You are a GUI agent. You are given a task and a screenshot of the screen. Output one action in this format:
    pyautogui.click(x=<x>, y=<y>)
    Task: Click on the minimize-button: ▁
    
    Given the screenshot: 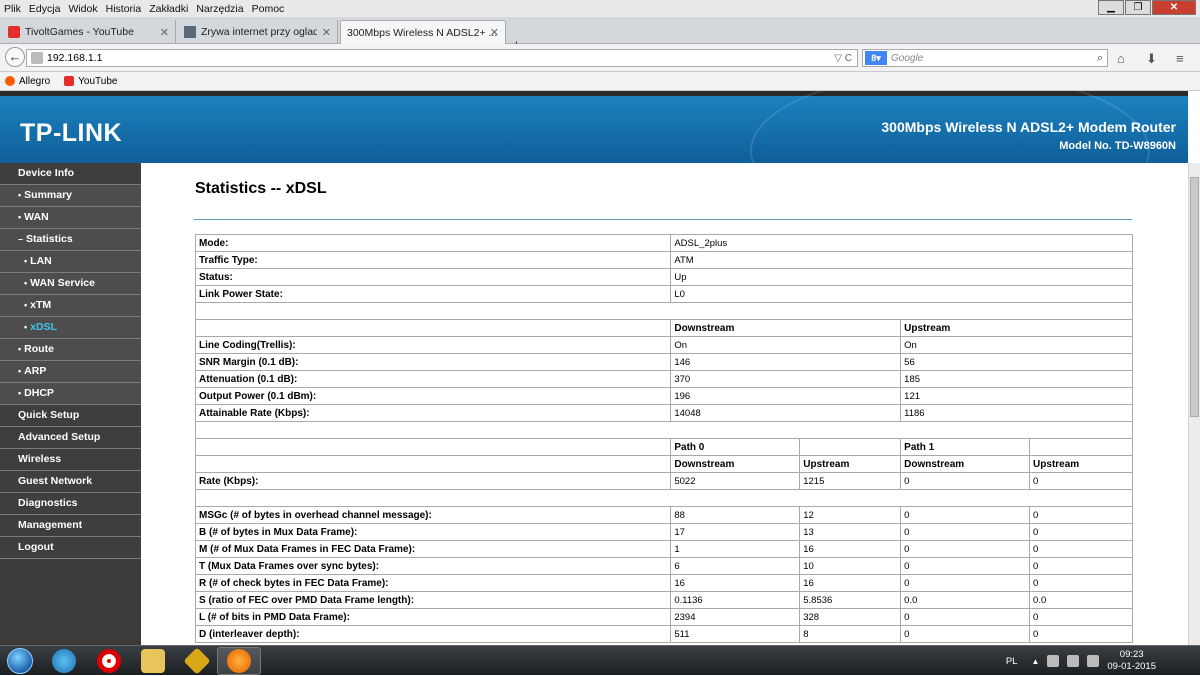 What is the action you would take?
    pyautogui.click(x=1111, y=7)
    